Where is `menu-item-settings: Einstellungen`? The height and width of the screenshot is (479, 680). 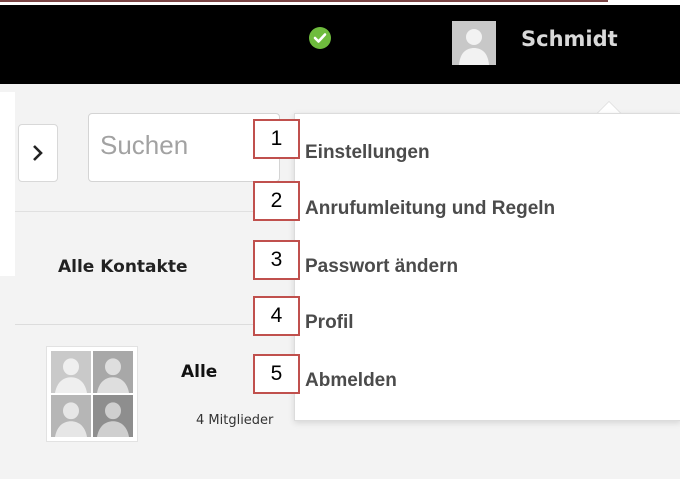 menu-item-settings: Einstellungen is located at coordinates (367, 153).